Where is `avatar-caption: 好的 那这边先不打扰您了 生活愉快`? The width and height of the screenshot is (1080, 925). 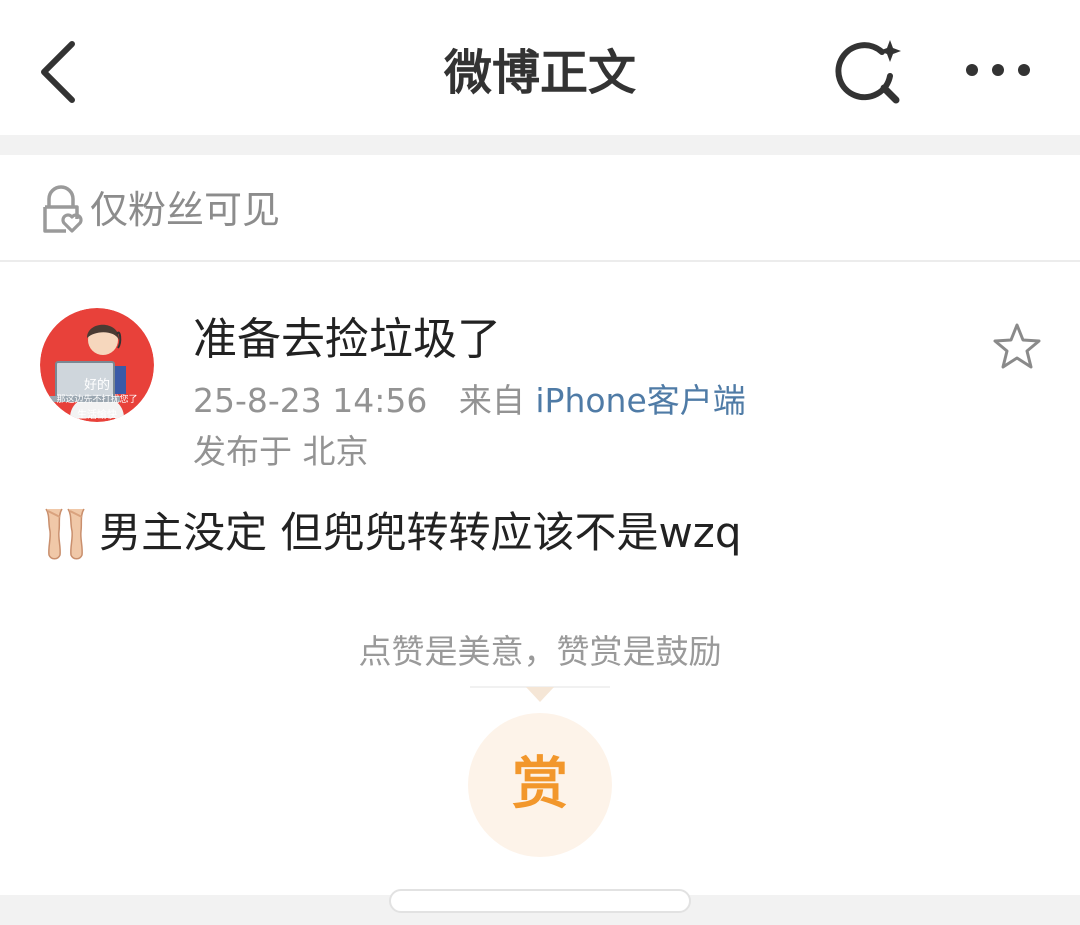 avatar-caption: 好的 那这边先不打扰您了 生活愉快 is located at coordinates (97, 400).